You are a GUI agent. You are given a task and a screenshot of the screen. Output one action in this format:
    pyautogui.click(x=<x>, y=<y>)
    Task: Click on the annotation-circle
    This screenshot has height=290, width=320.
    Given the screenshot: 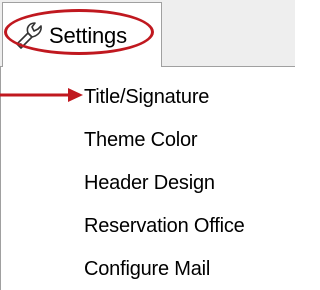 What is the action you would take?
    pyautogui.click(x=79, y=32)
    